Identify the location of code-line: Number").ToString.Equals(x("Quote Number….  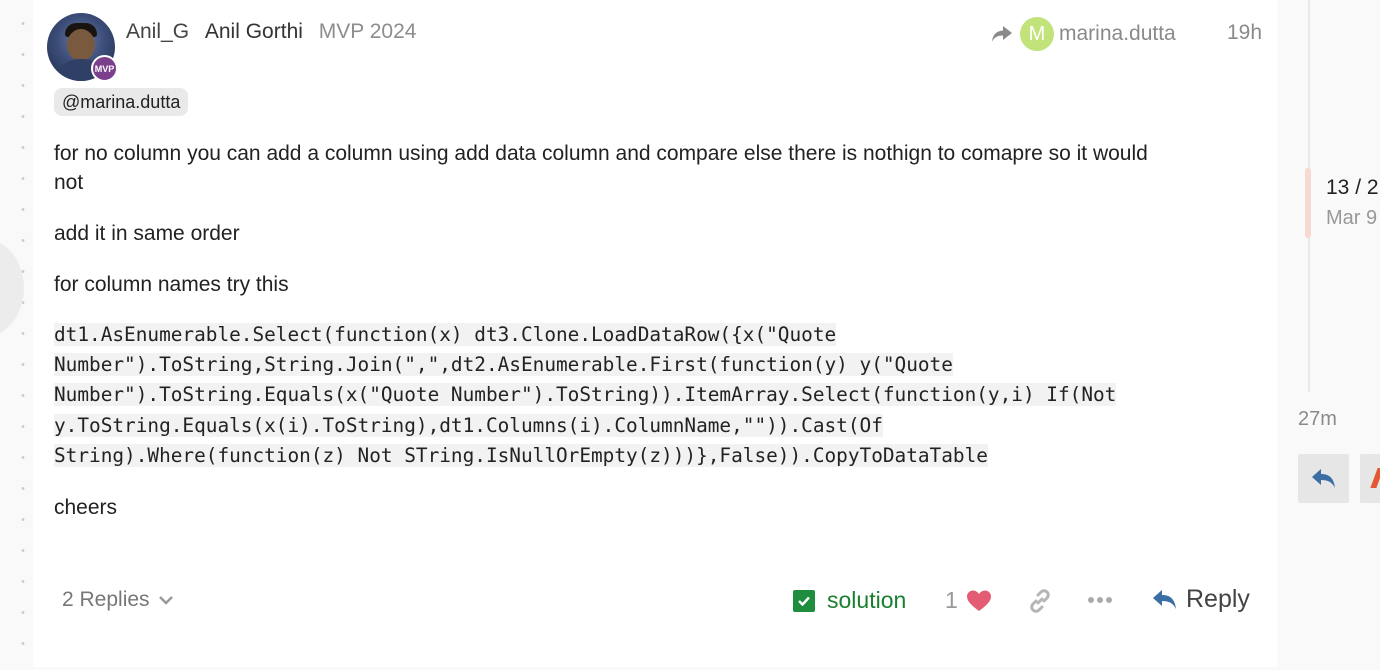
(585, 395).